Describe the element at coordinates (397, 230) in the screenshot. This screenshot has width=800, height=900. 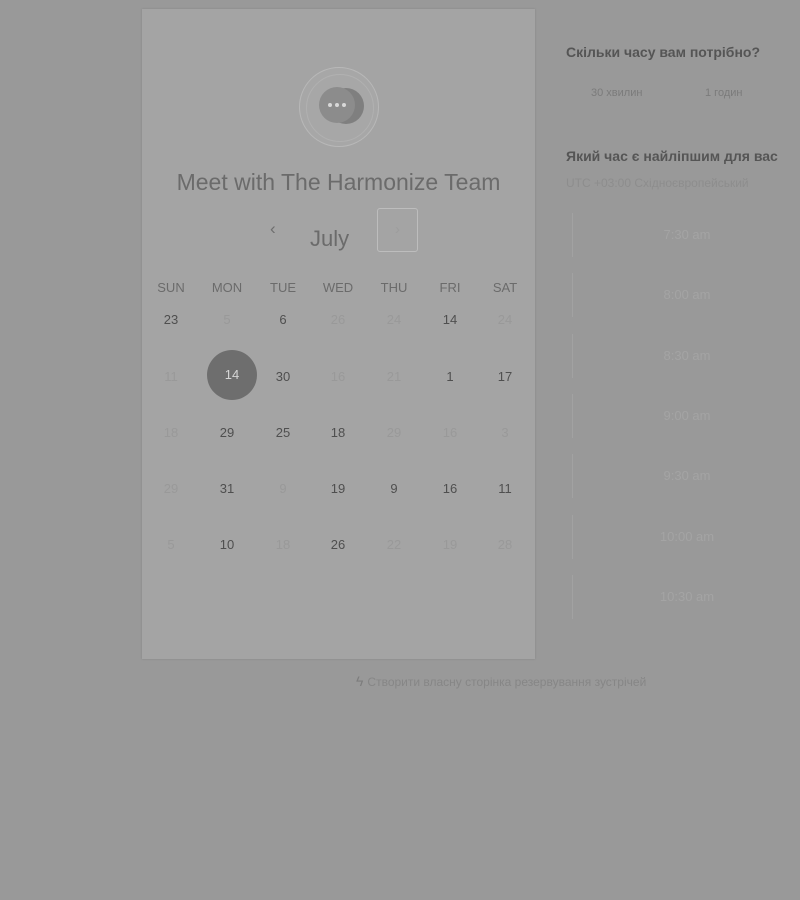
I see `next-month-button: ›` at that location.